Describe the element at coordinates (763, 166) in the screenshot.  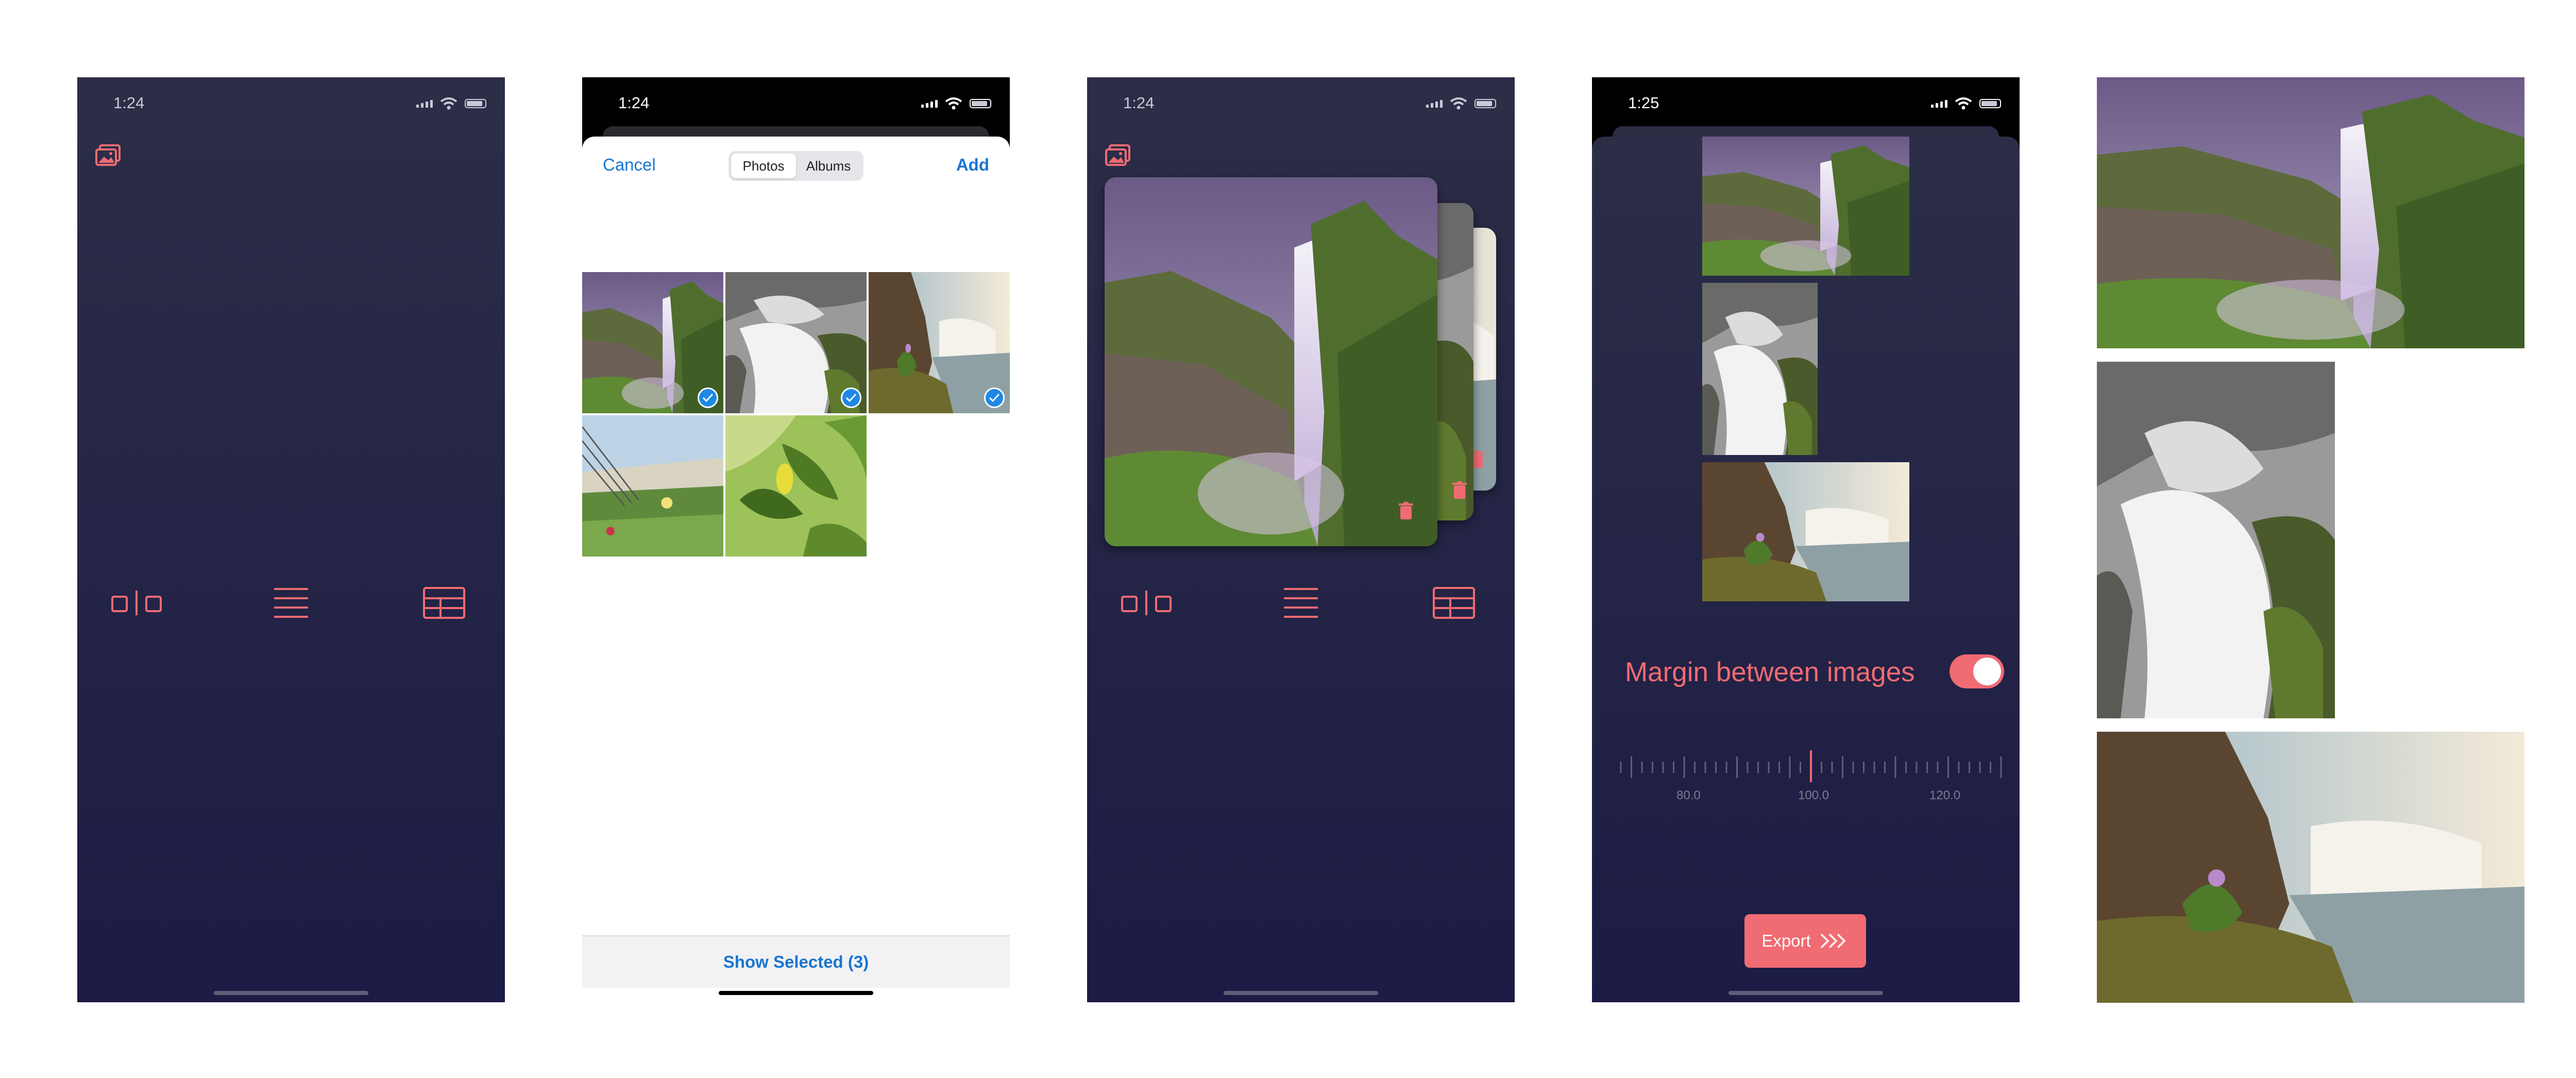
I see `segment-photos: Photos` at that location.